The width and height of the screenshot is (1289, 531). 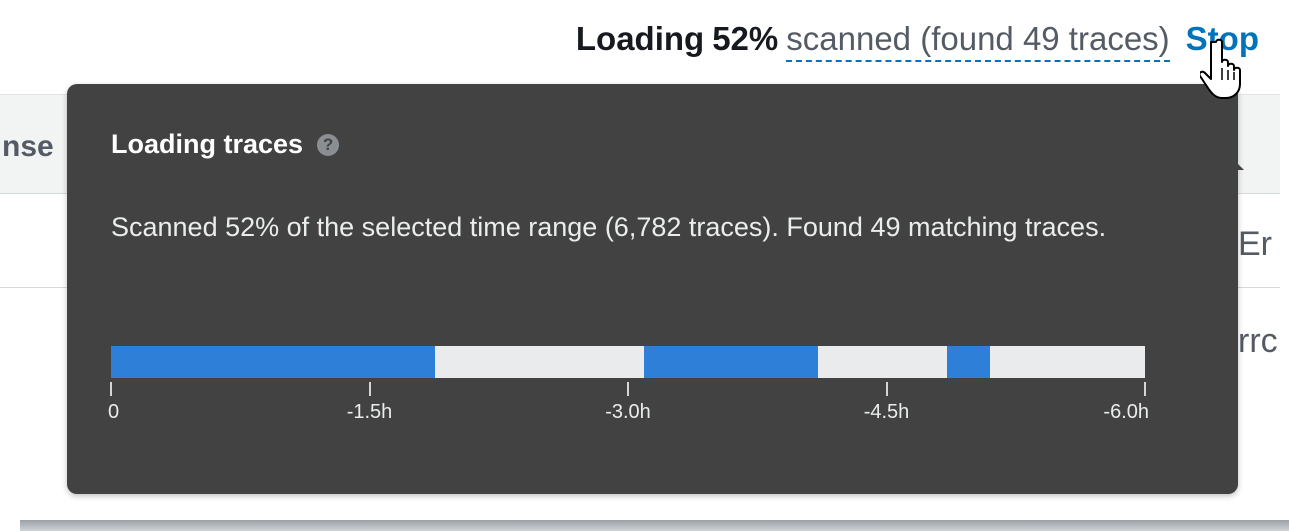 I want to click on loading-label: Loading, so click(x=640, y=38).